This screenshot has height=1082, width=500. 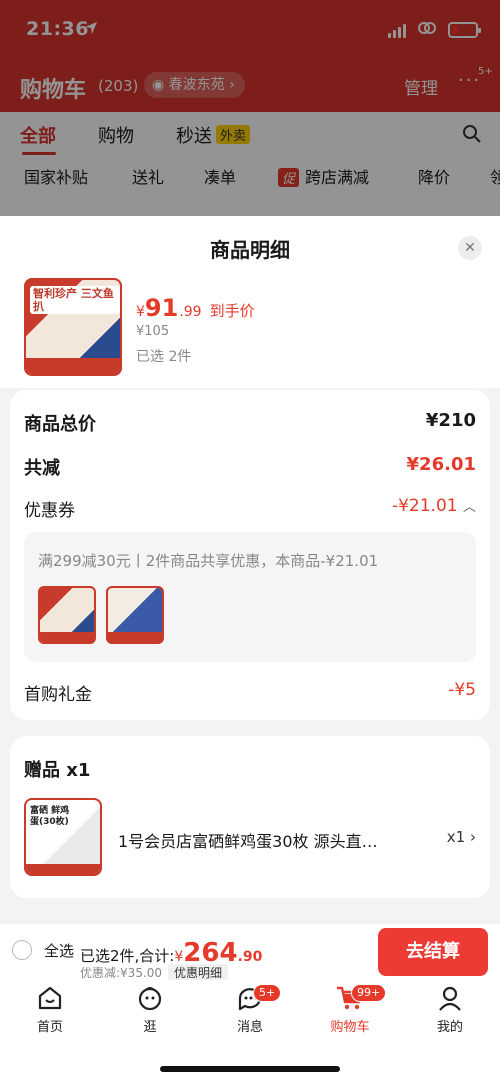 I want to click on total-value: ¥210, so click(x=450, y=420).